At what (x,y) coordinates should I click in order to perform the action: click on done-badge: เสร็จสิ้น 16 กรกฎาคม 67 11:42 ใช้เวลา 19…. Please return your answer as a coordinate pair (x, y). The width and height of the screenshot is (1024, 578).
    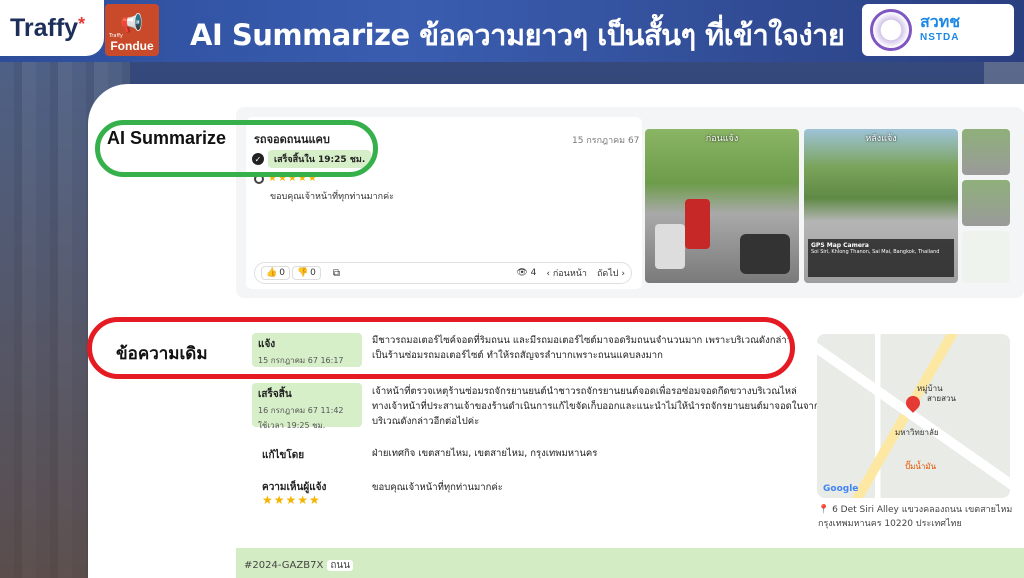
    Looking at the image, I should click on (307, 406).